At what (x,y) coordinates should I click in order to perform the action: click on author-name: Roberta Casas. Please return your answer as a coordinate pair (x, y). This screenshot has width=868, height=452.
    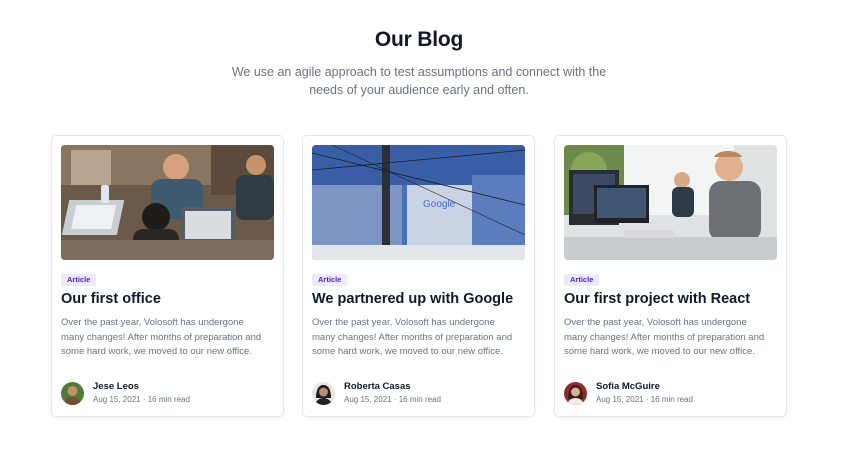
    Looking at the image, I should click on (377, 386).